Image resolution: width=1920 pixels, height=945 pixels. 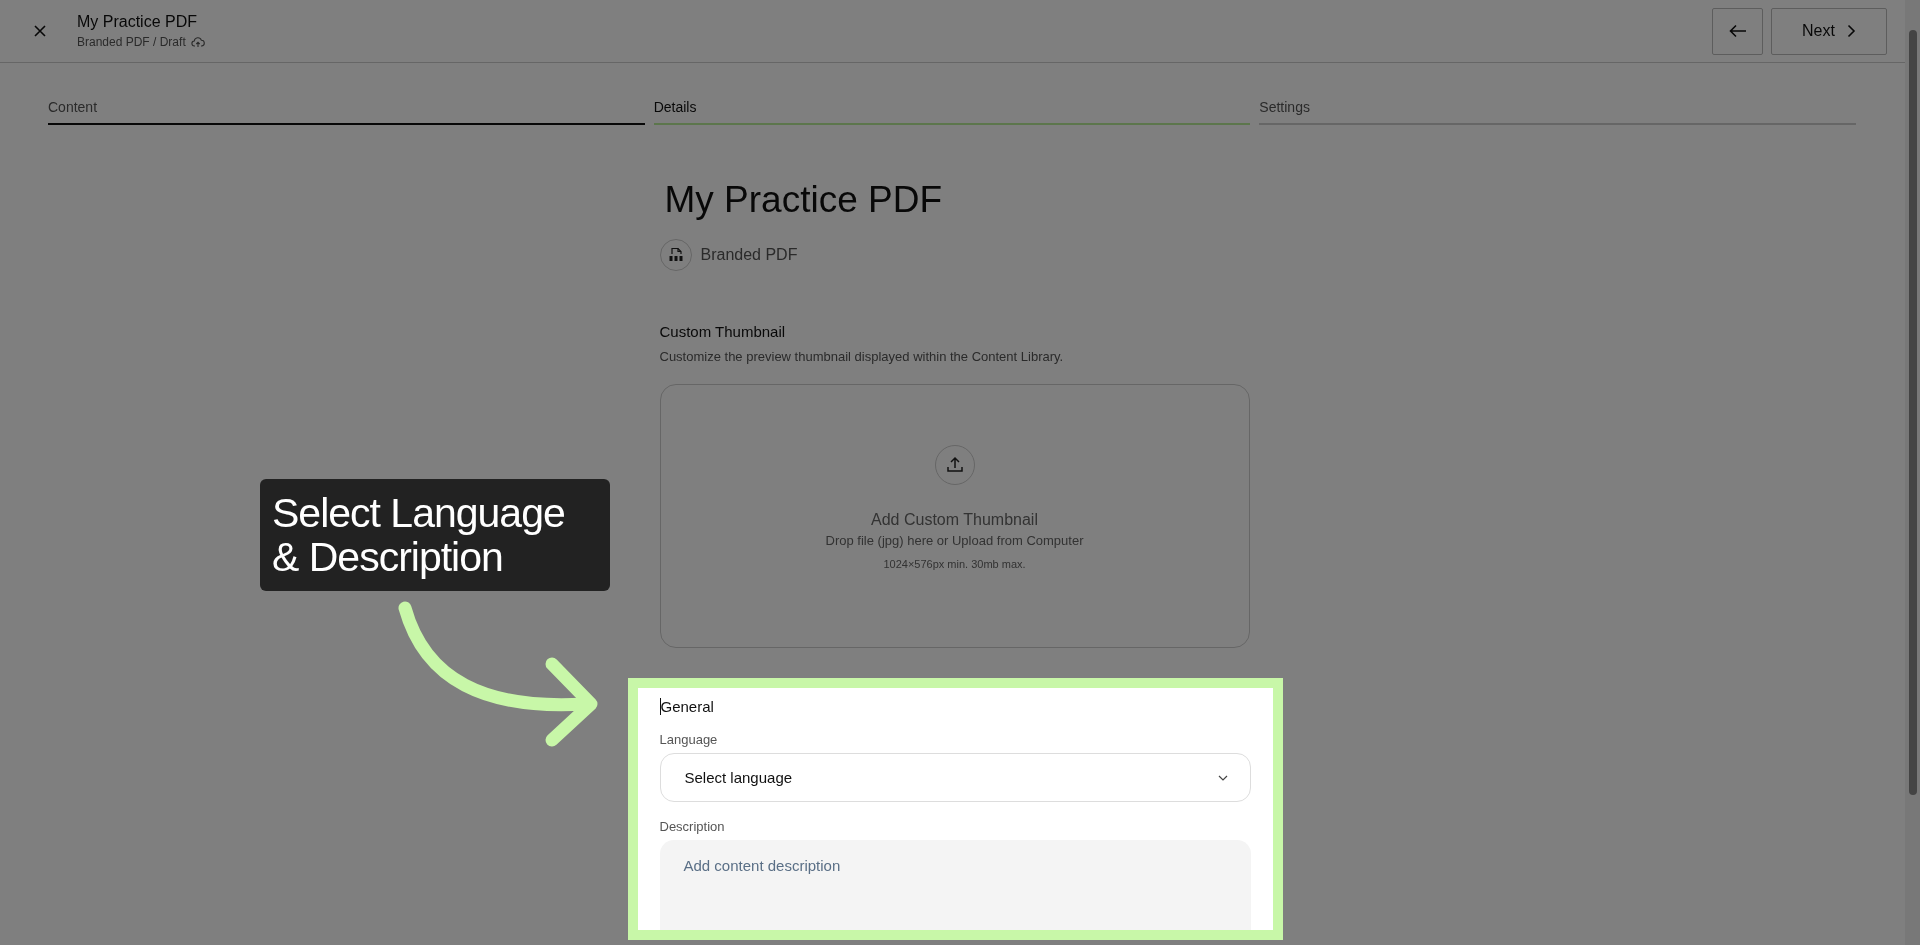 I want to click on chevron-down-icon, so click(x=1222, y=777).